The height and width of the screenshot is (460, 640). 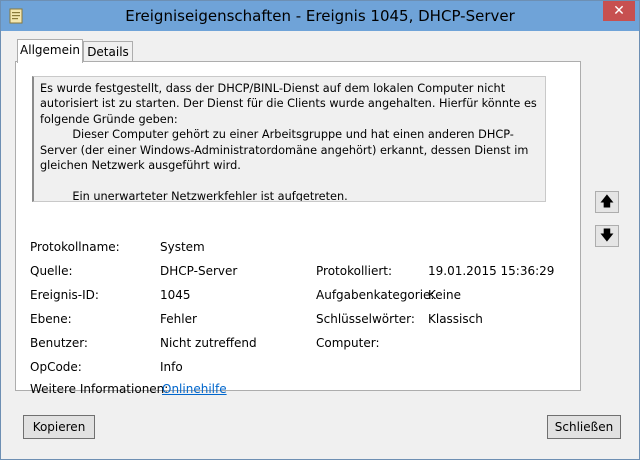 What do you see at coordinates (208, 343) in the screenshot?
I see `benutzer-value: Nicht zutreffend` at bounding box center [208, 343].